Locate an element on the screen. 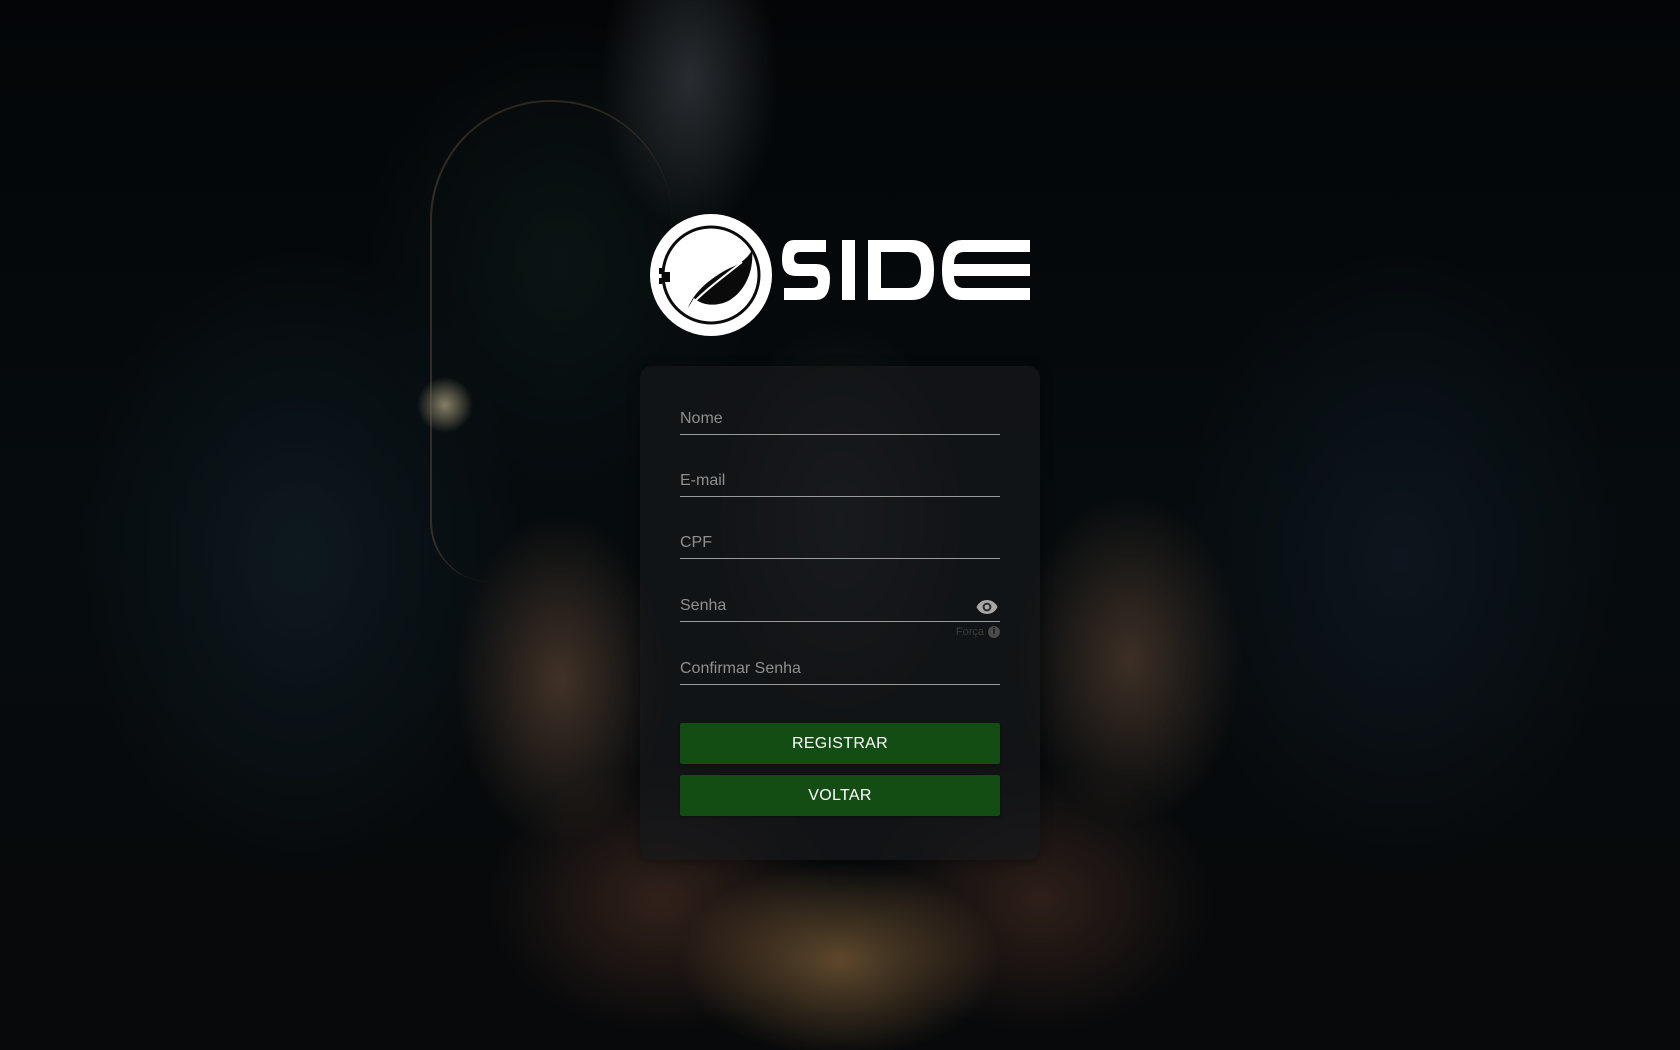 This screenshot has width=1680, height=1050. email-input is located at coordinates (840, 481).